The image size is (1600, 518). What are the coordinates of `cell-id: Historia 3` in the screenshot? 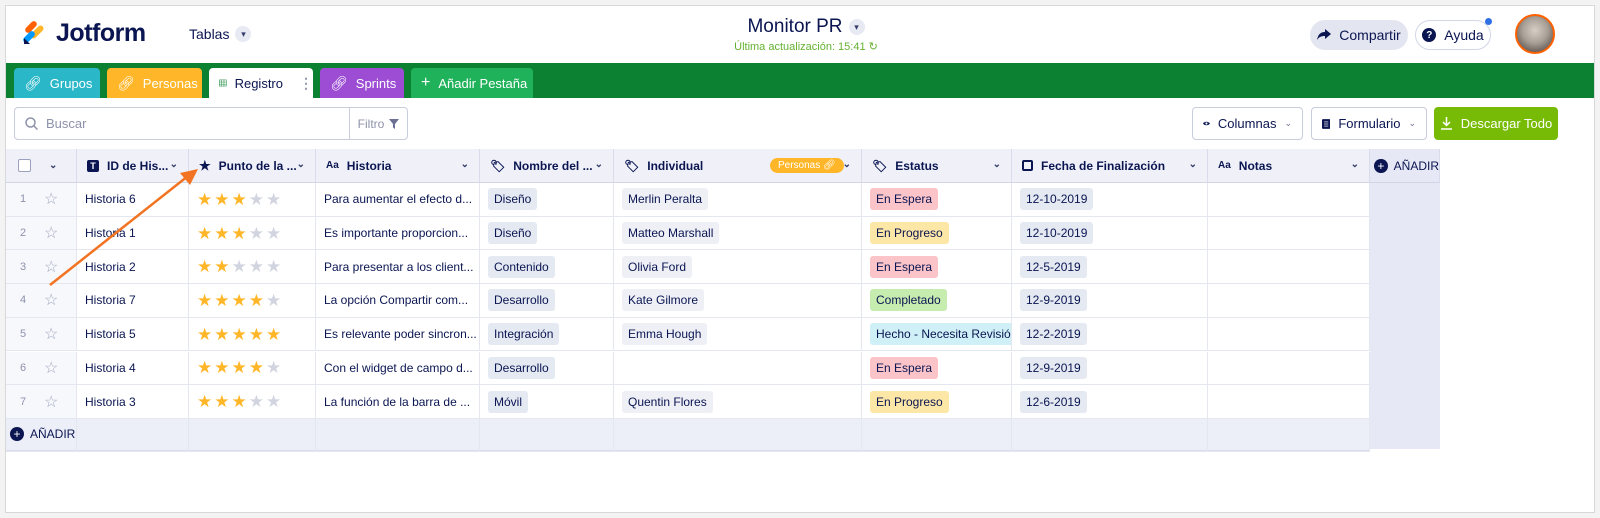 It's located at (133, 402).